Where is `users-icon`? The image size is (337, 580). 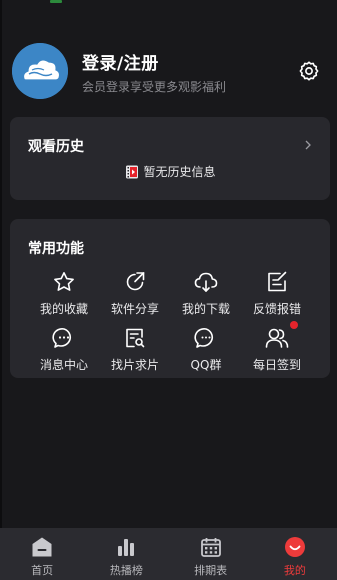
users-icon is located at coordinates (277, 338).